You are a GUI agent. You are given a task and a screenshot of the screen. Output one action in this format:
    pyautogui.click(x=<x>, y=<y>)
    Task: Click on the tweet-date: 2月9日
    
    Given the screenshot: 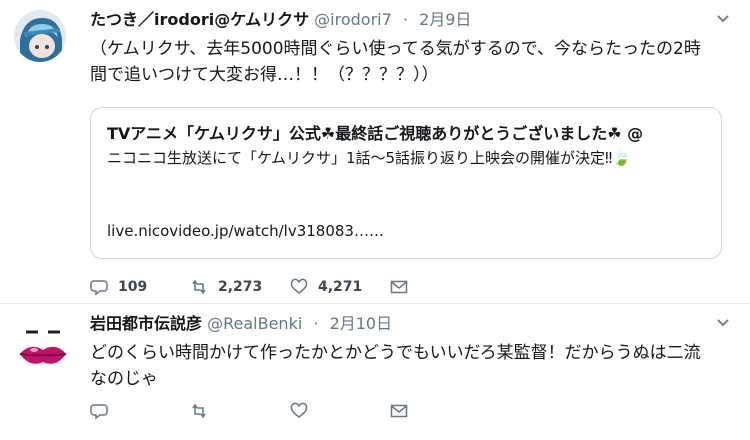 What is the action you would take?
    pyautogui.click(x=445, y=19)
    